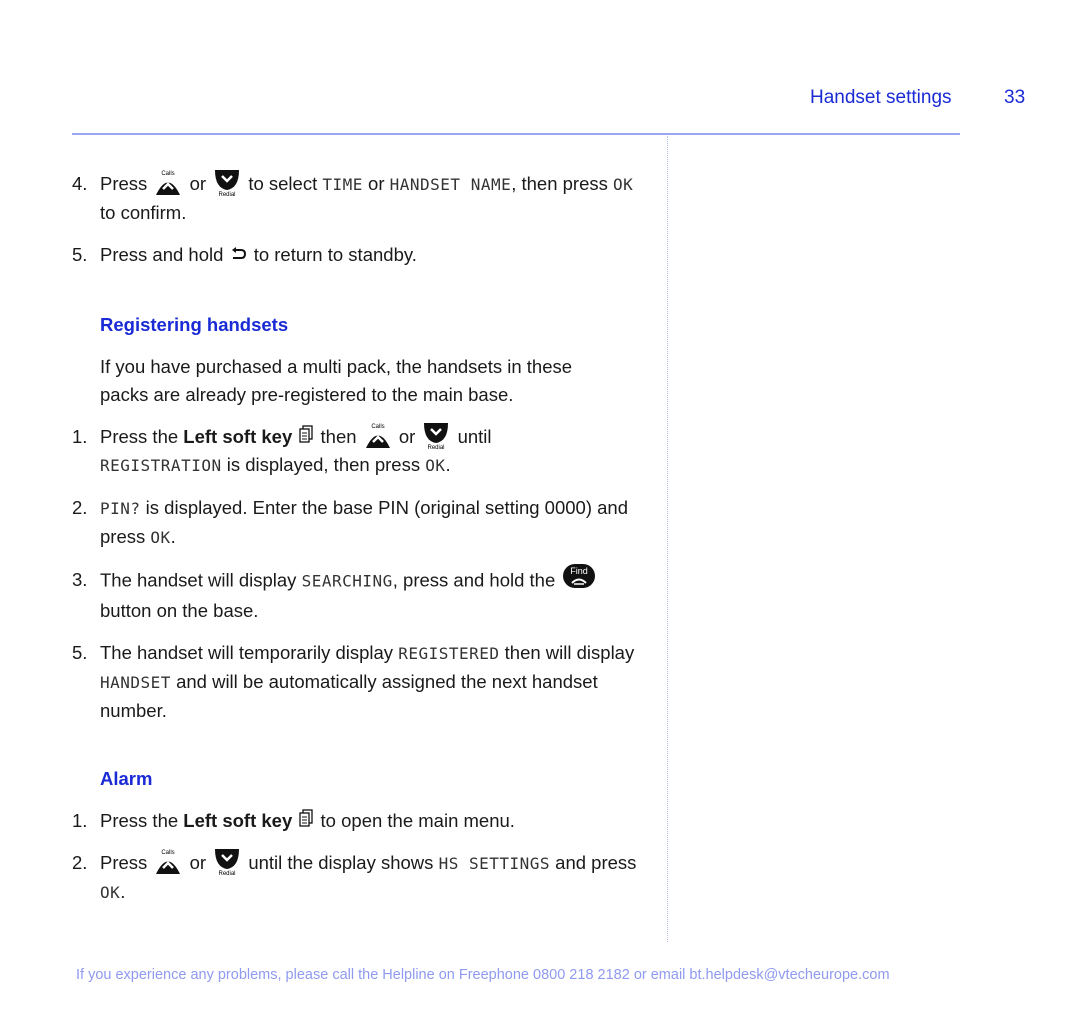 This screenshot has width=1080, height=1021. What do you see at coordinates (449, 653) in the screenshot?
I see `lcd-text: REGISTERED` at bounding box center [449, 653].